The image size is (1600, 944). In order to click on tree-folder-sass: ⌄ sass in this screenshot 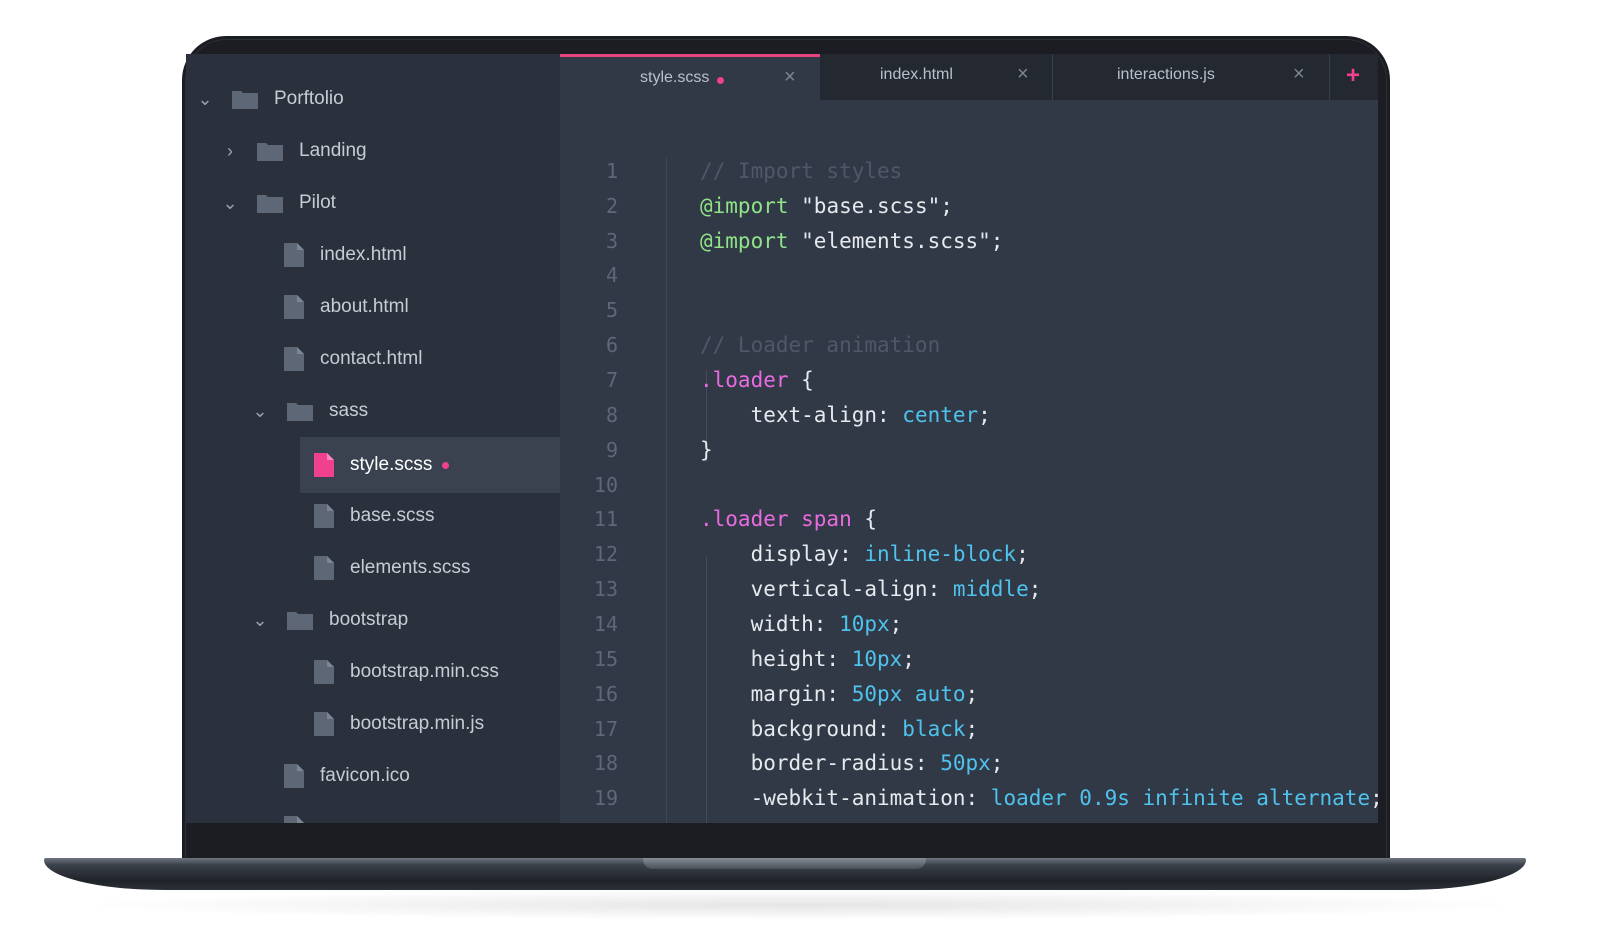, I will do `click(373, 411)`.